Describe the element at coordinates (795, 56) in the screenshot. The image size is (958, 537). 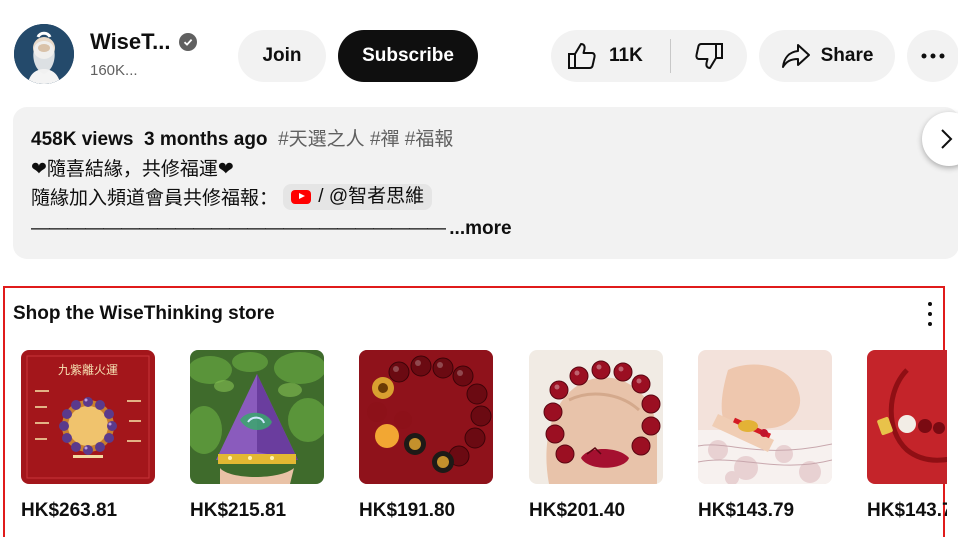
I see `share-arrow-icon` at that location.